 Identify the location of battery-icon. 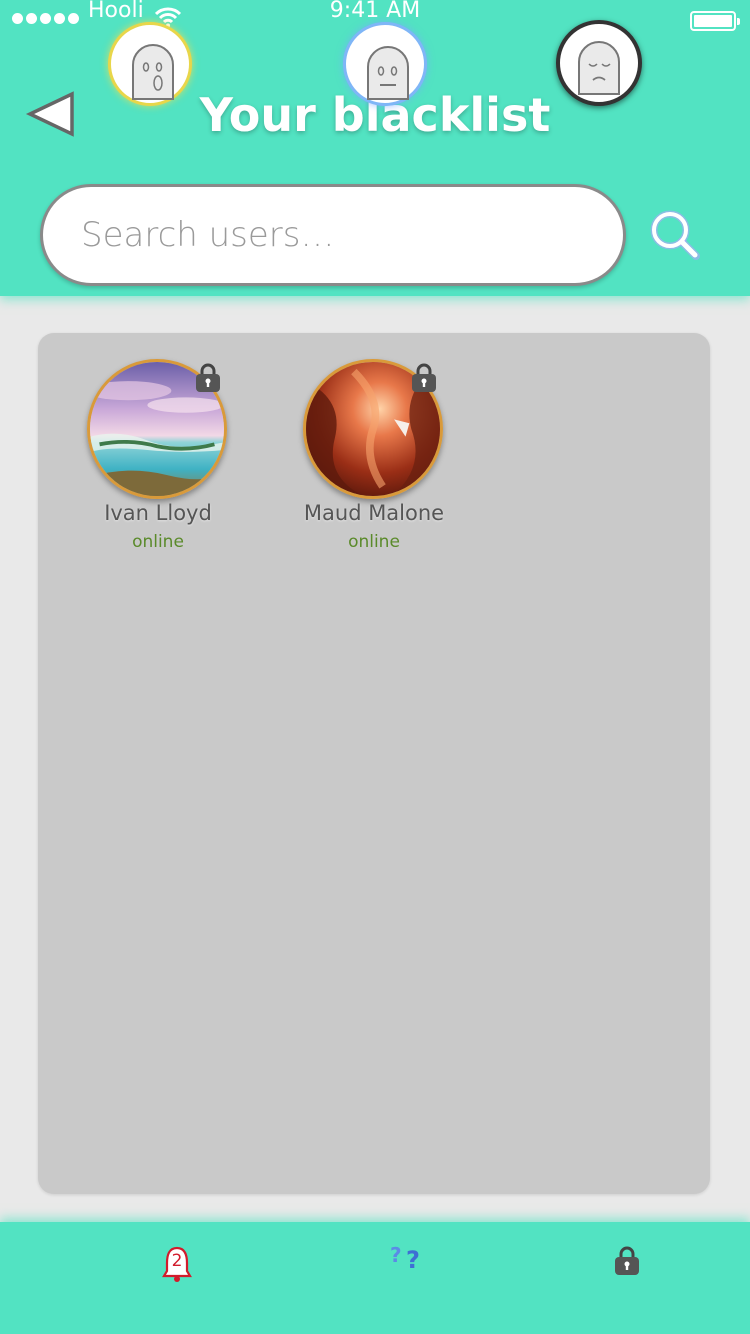
(715, 21).